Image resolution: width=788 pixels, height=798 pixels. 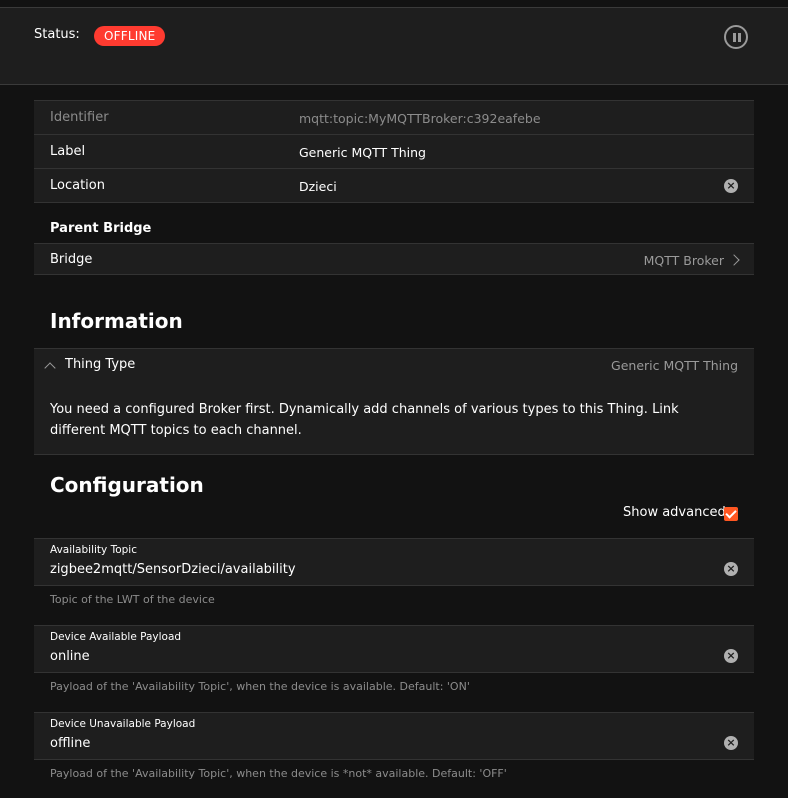 What do you see at coordinates (70, 656) in the screenshot?
I see `device-available-payload-input: online` at bounding box center [70, 656].